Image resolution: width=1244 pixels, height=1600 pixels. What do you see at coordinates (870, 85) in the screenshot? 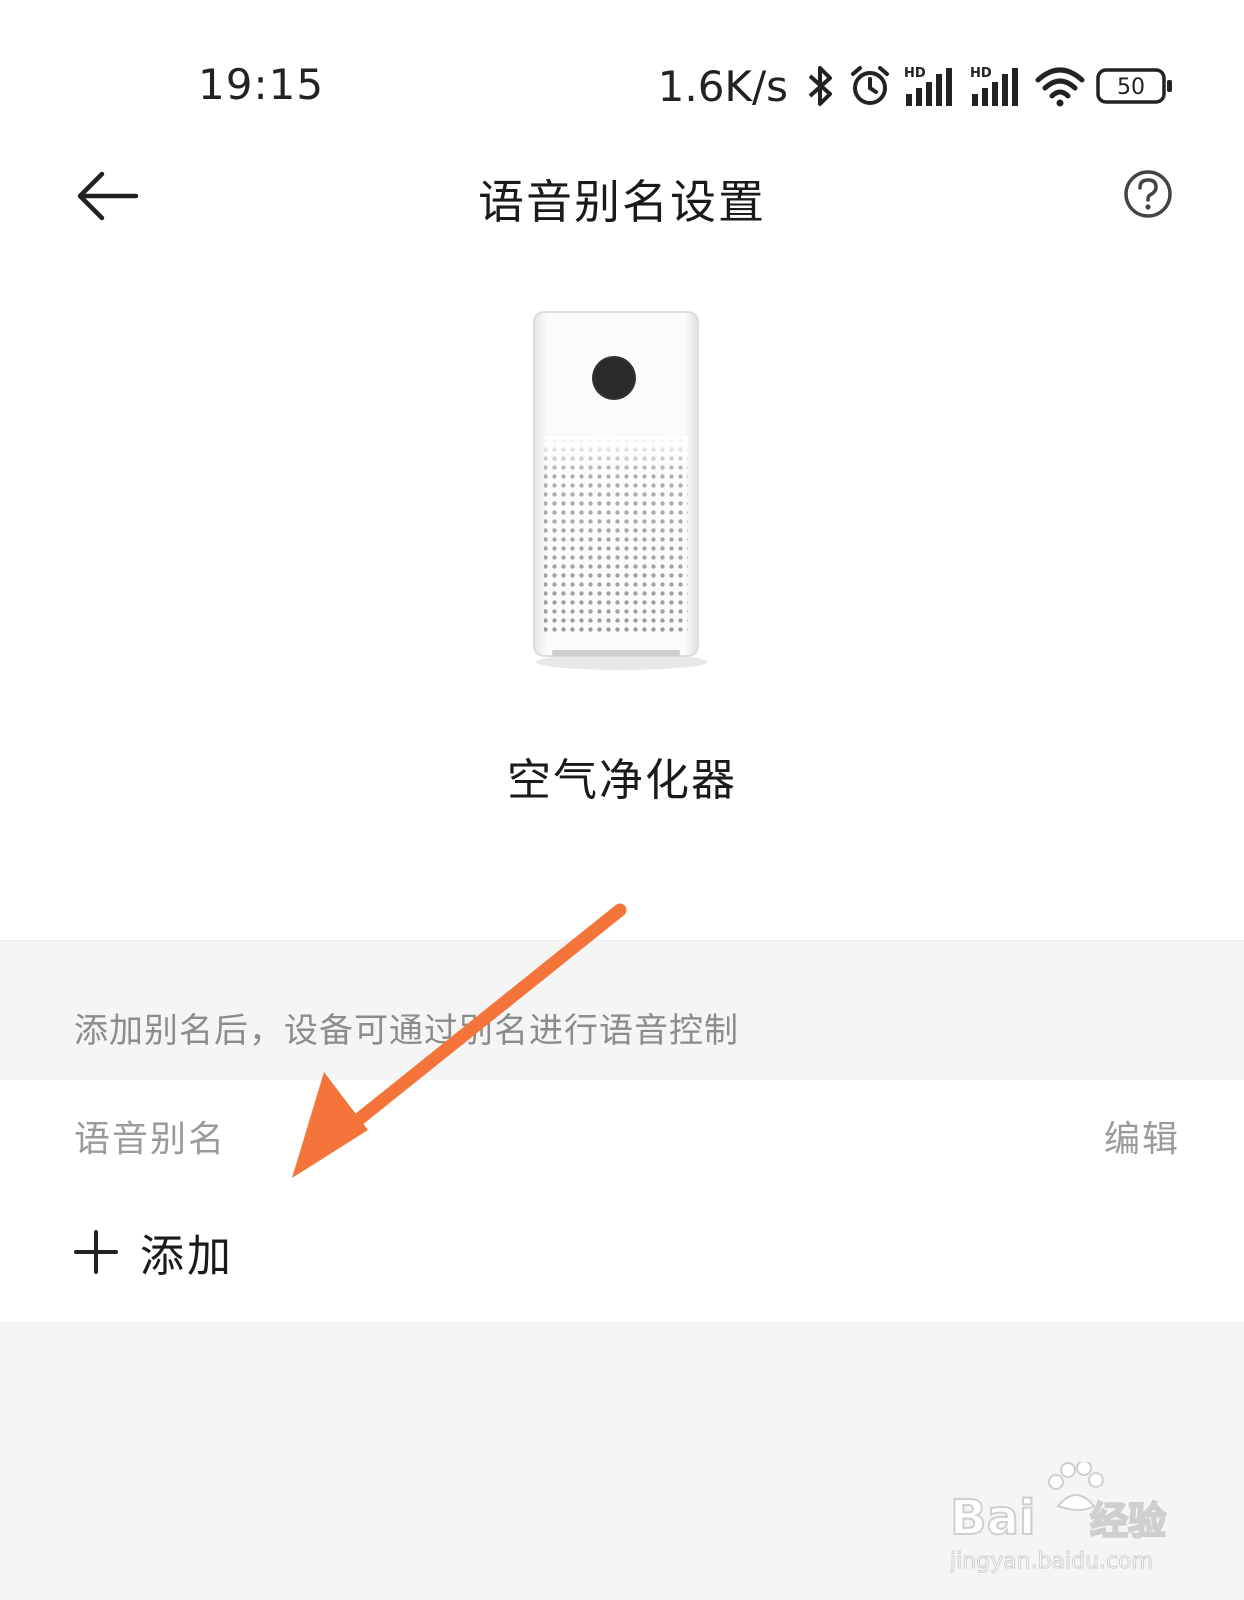
I see `alarm-icon` at bounding box center [870, 85].